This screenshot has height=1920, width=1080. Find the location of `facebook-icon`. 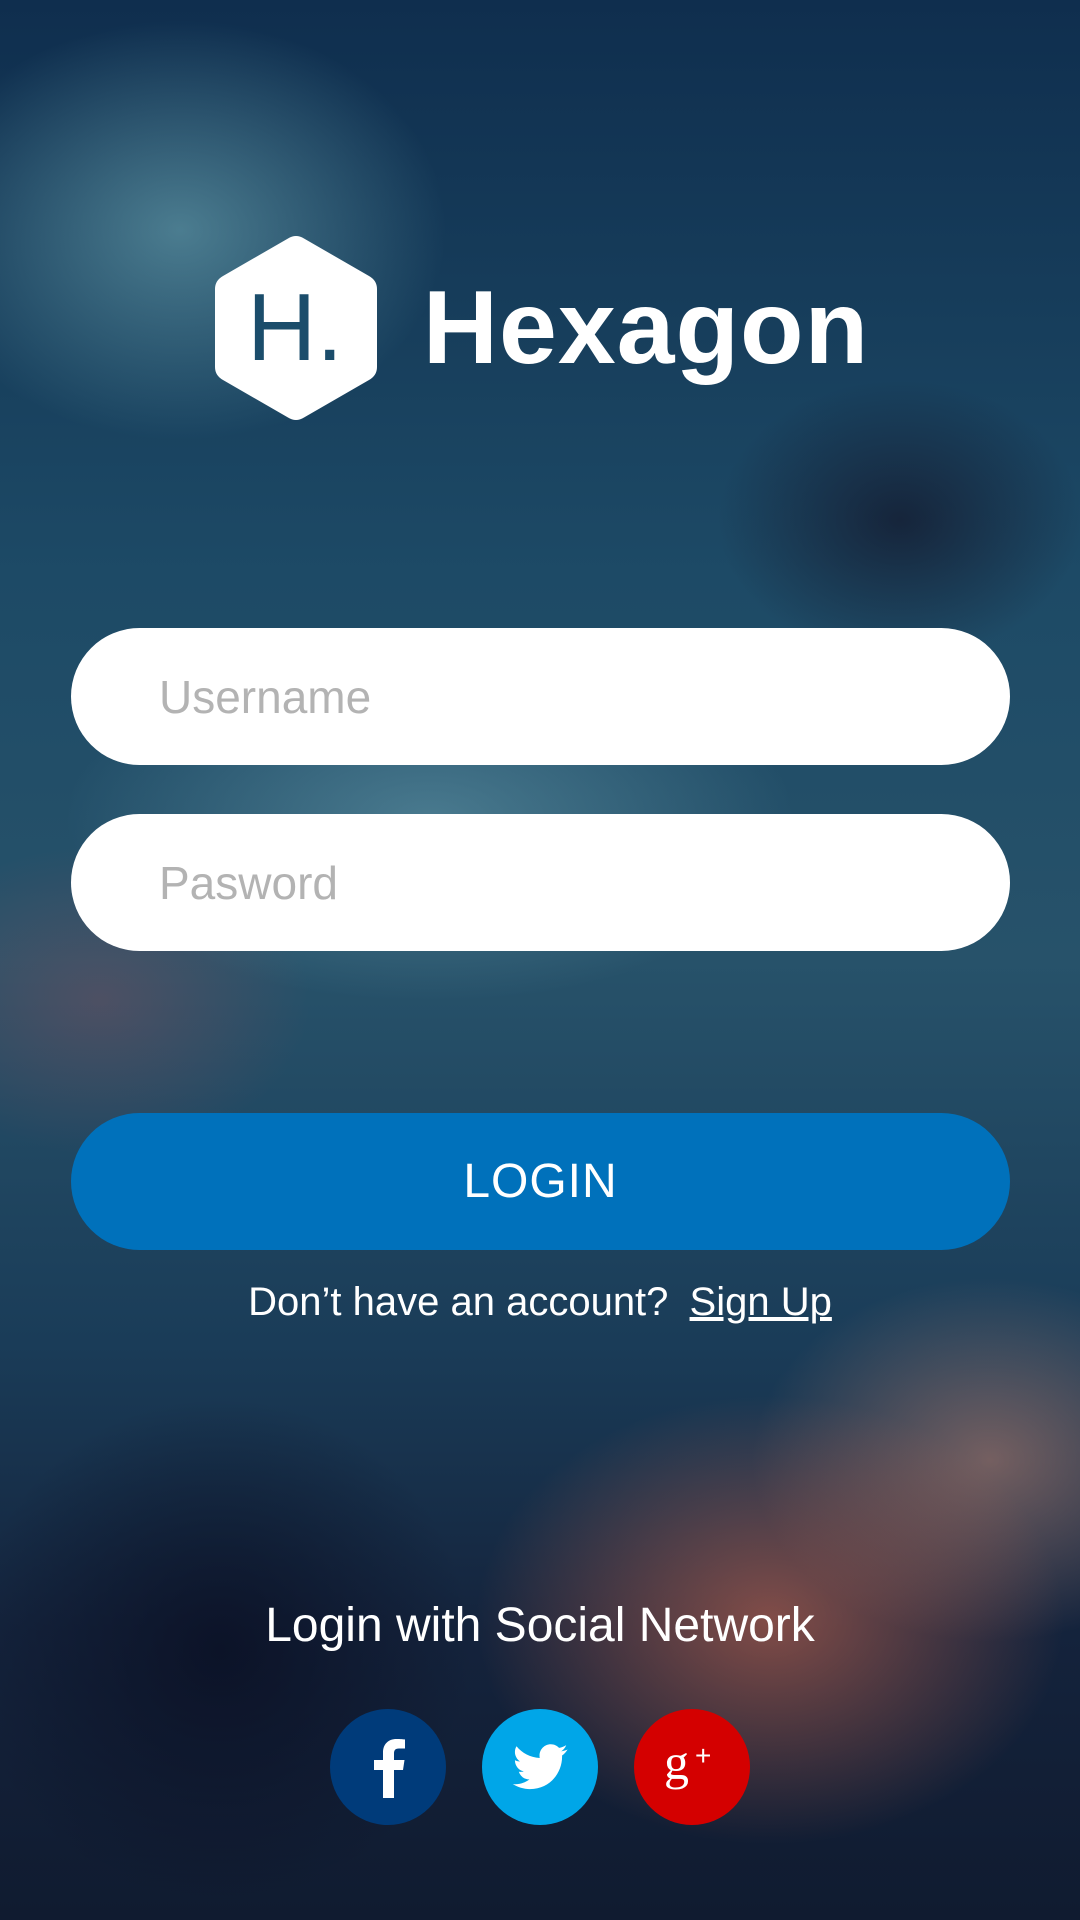

facebook-icon is located at coordinates (389, 1768).